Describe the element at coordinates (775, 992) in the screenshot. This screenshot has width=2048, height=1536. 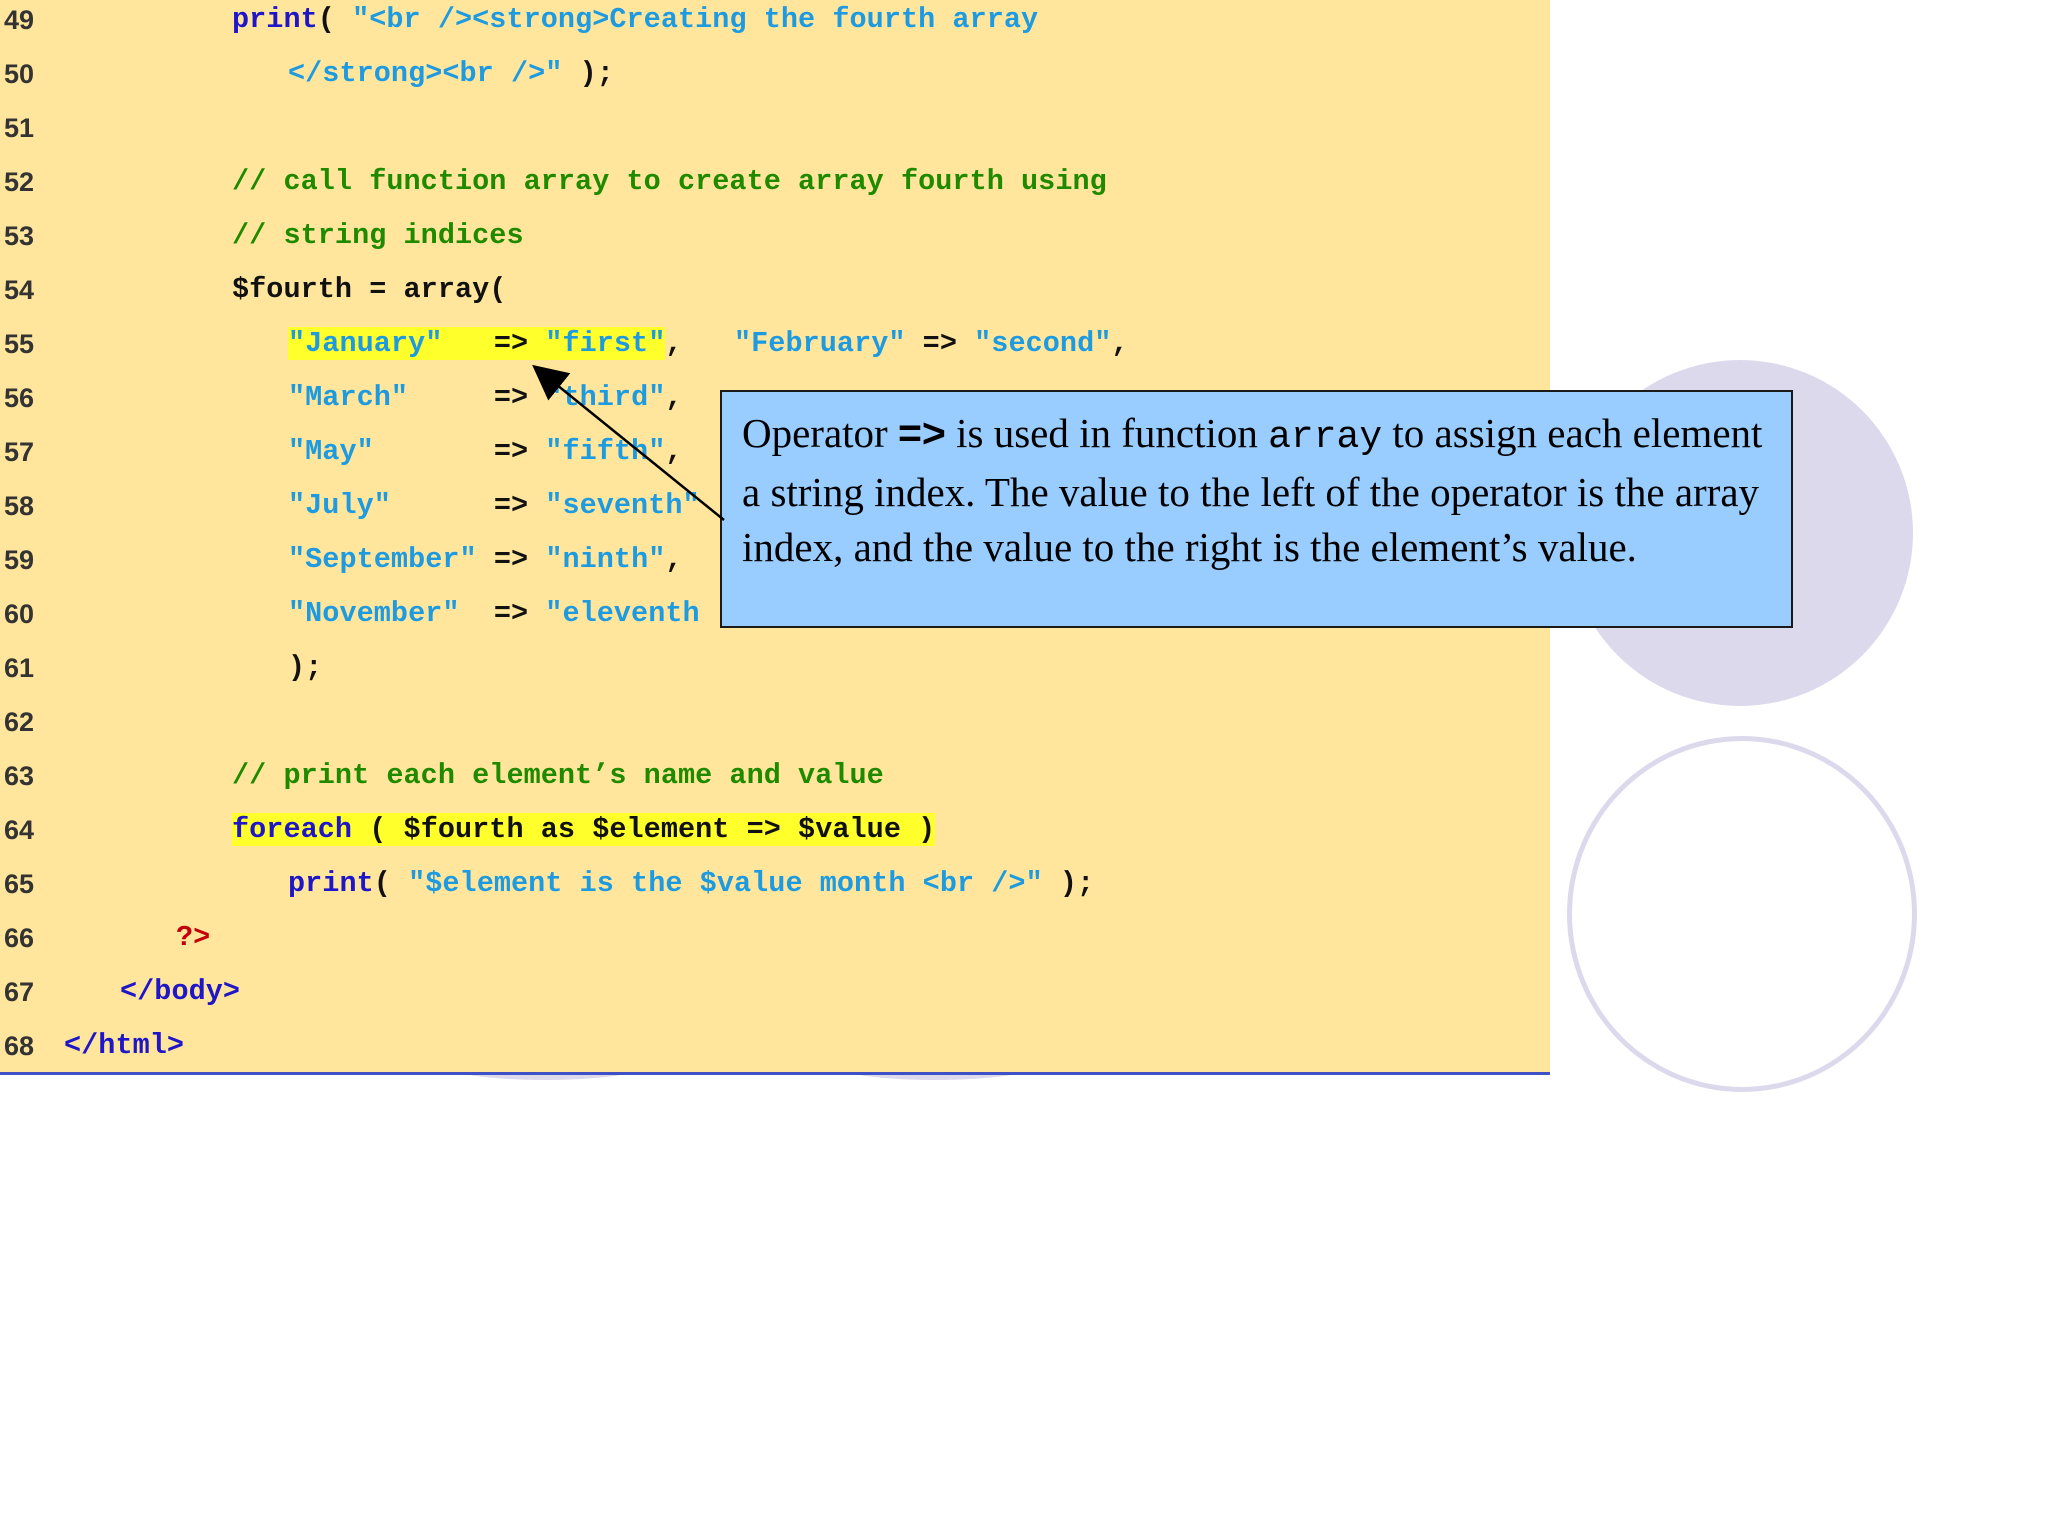
I see `code-line: 67 </body>` at that location.